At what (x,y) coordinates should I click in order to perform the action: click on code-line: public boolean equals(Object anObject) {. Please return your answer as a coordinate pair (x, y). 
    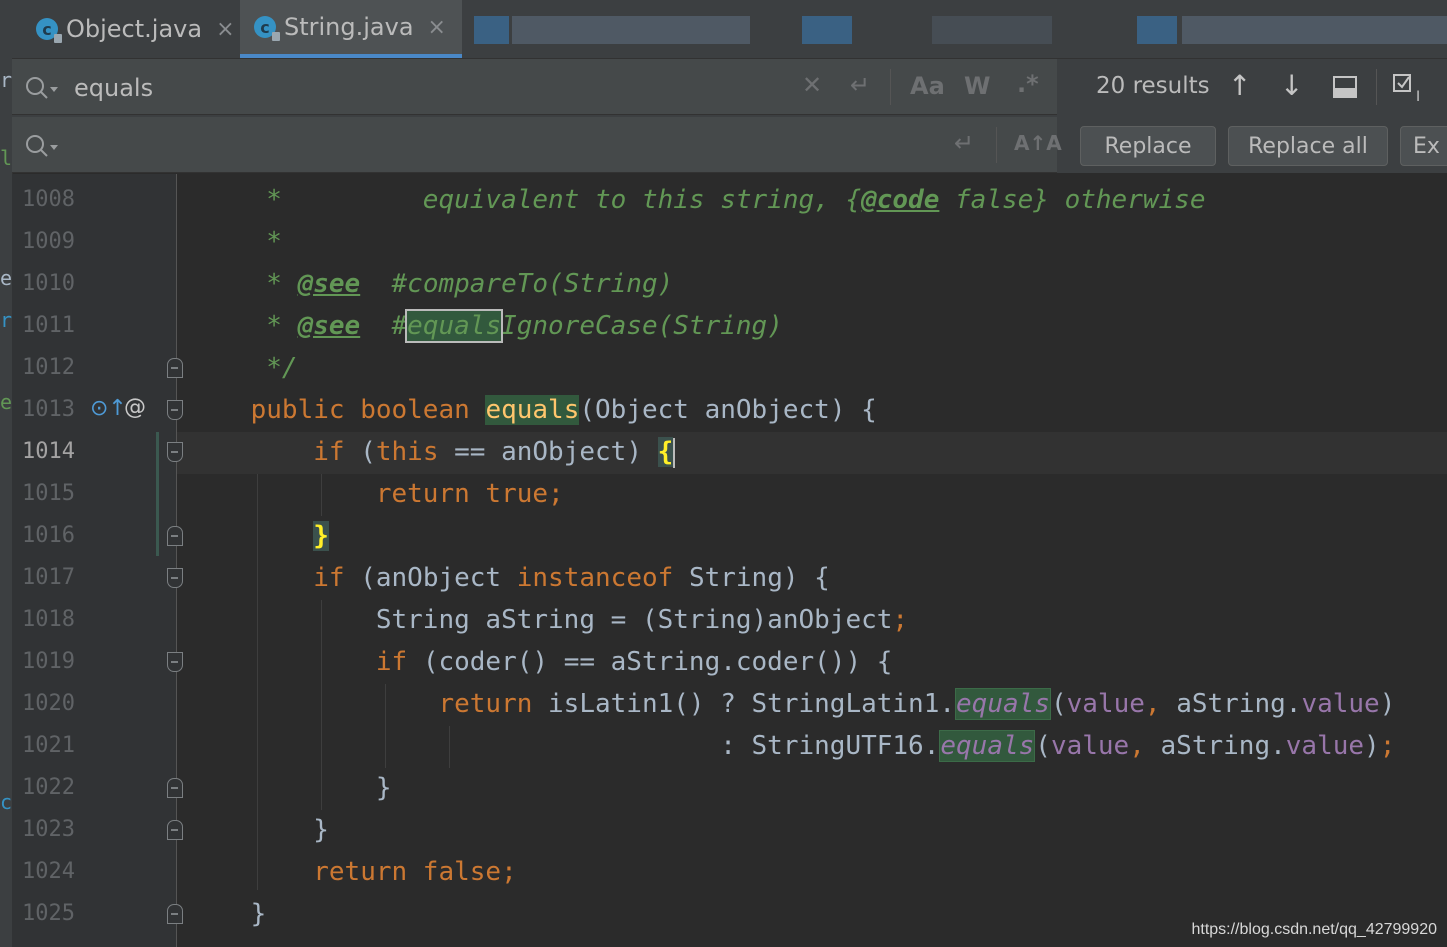
    Looking at the image, I should click on (532, 410).